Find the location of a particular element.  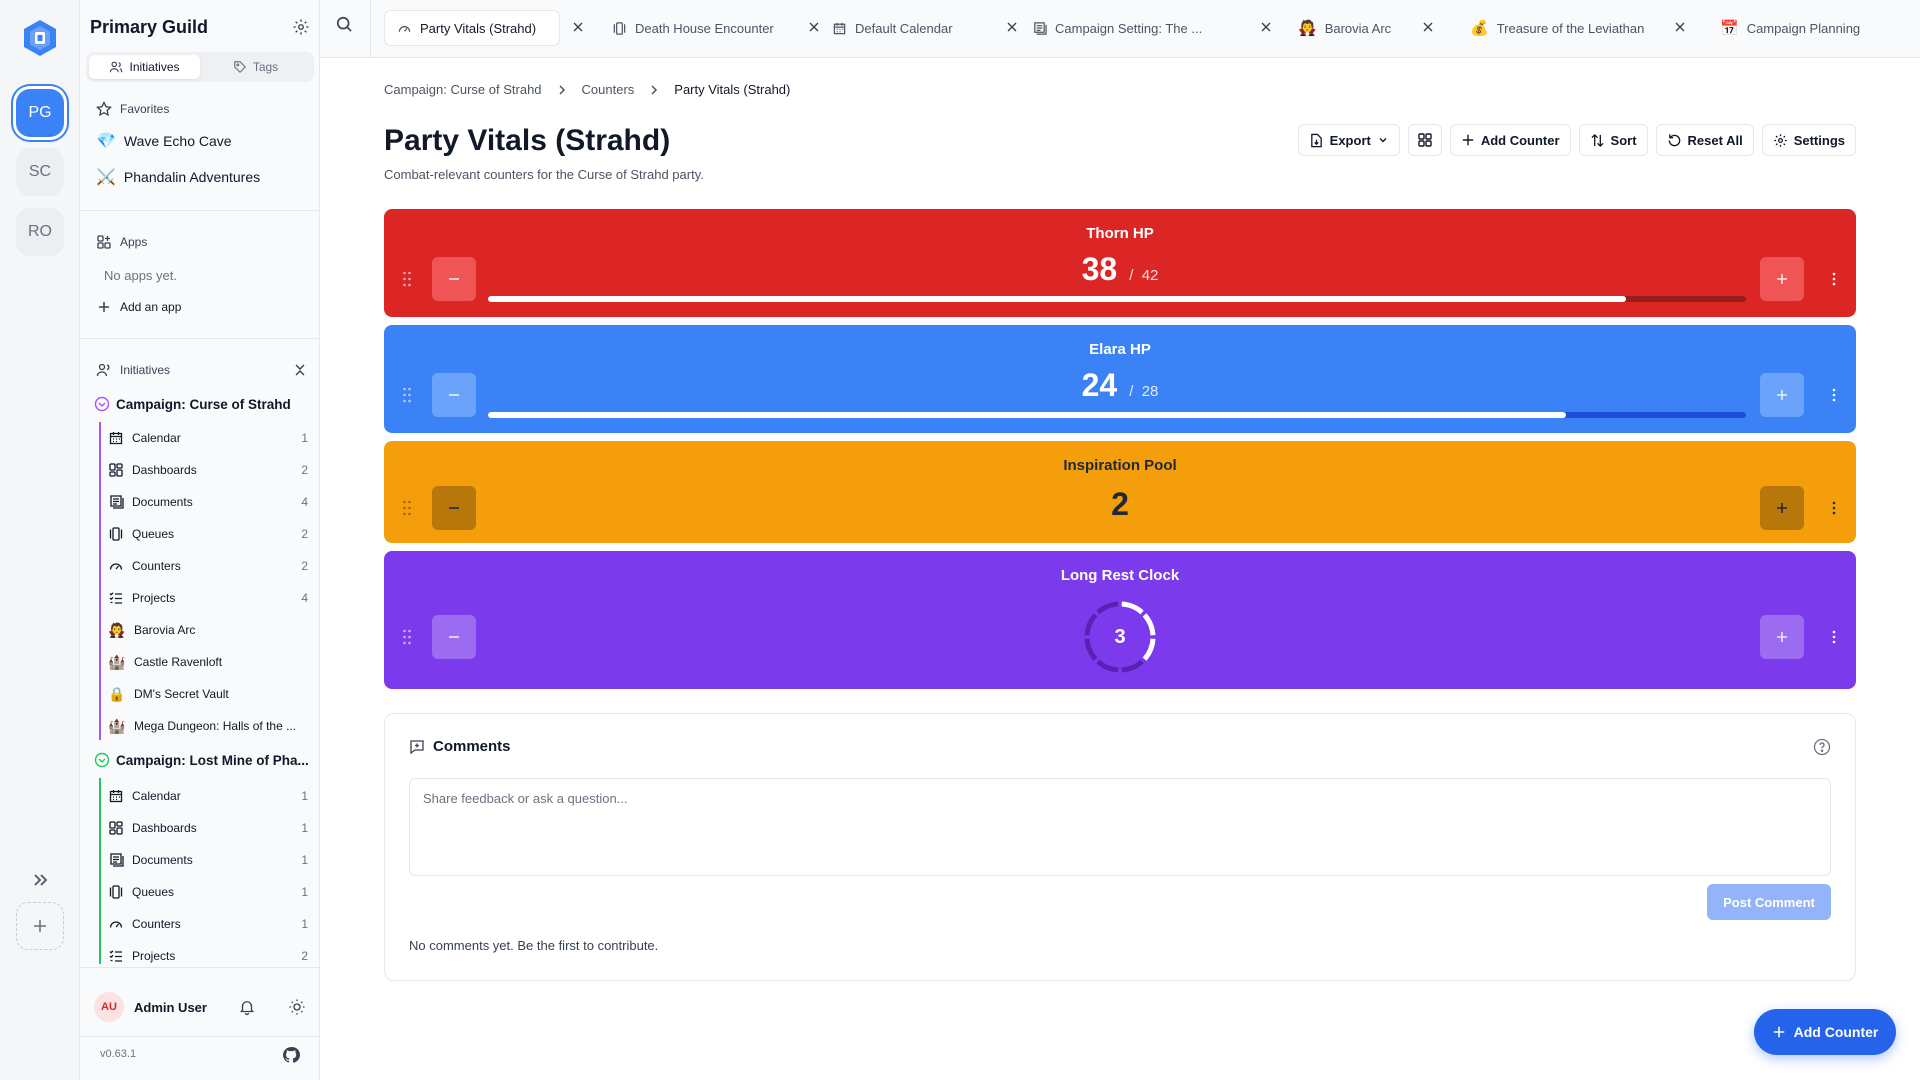

favorite-item: 💎 Wave Echo Cave is located at coordinates (164, 141).